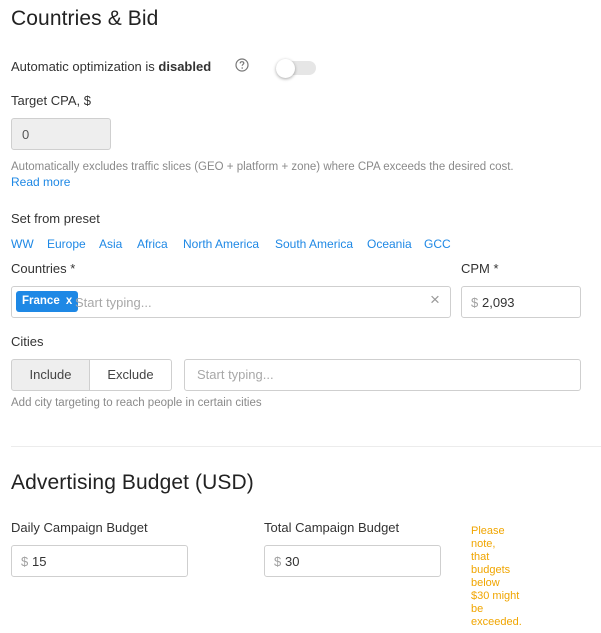  I want to click on total-budget-input: $ 30, so click(352, 561).